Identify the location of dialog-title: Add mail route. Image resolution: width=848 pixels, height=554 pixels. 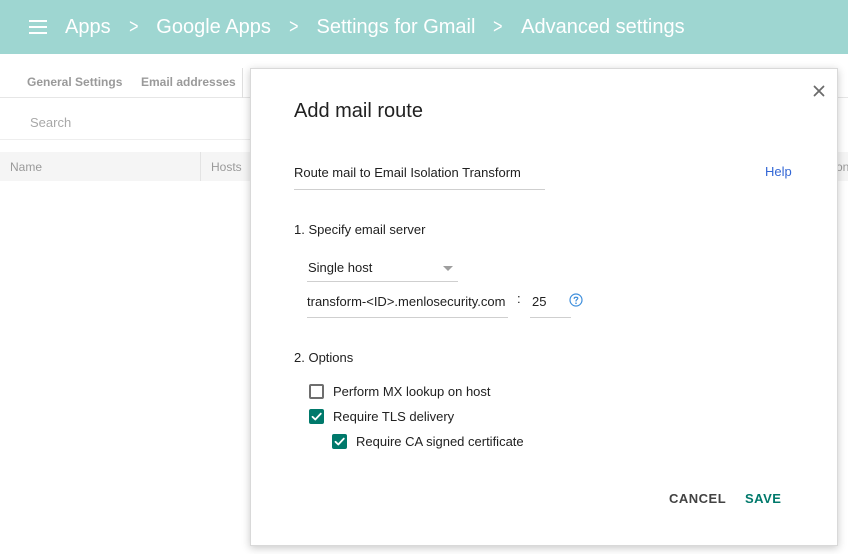
(358, 111).